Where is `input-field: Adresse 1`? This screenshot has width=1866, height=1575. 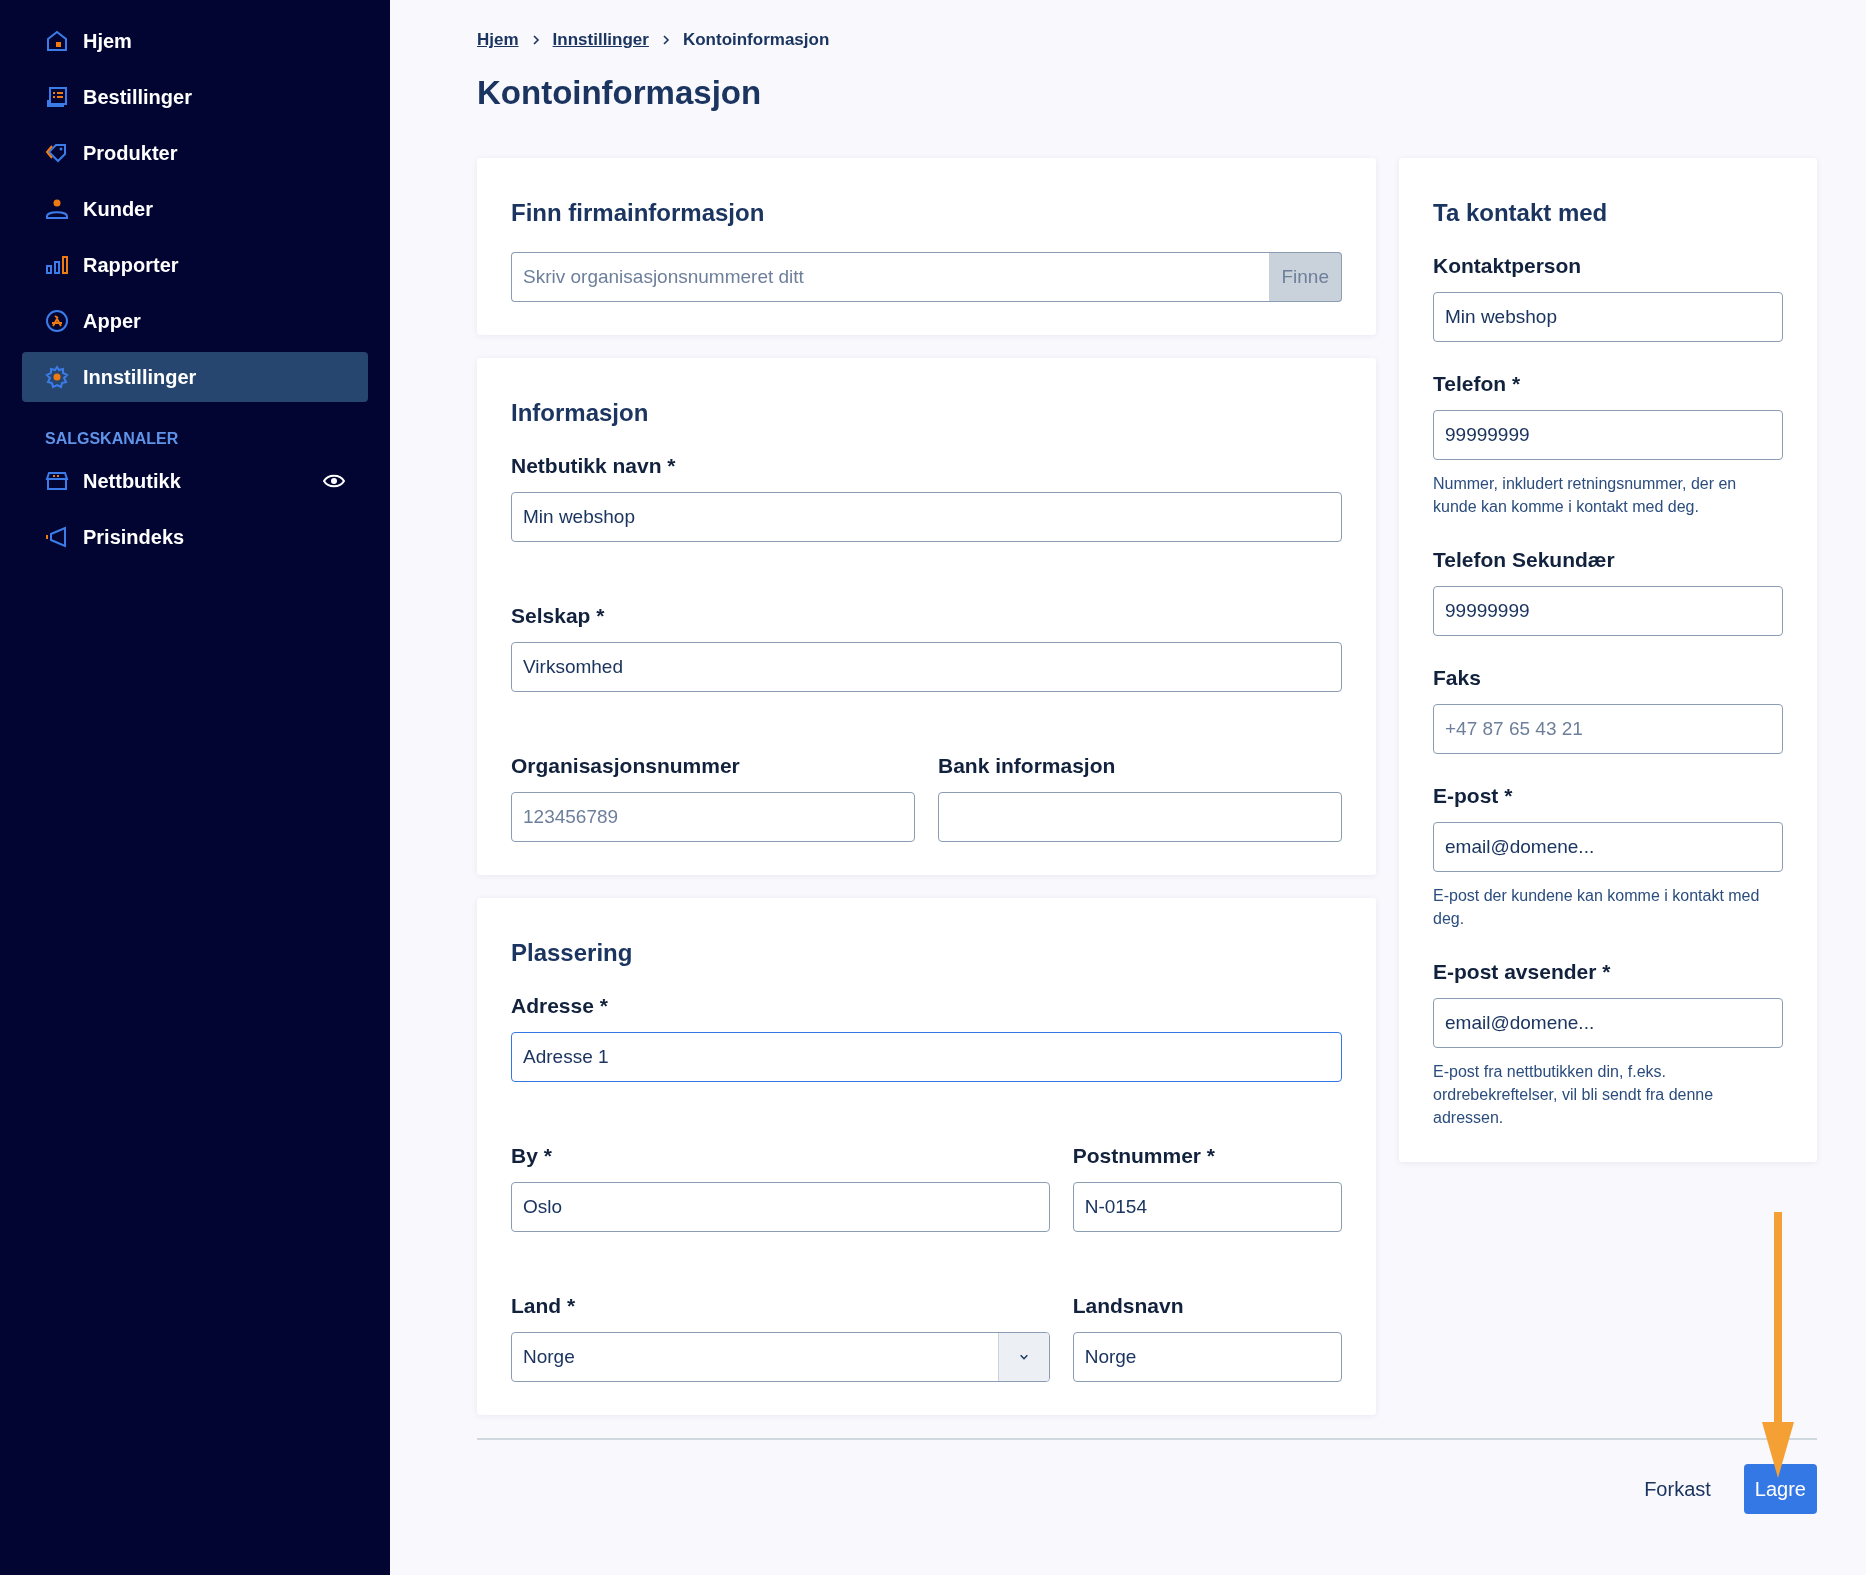
input-field: Adresse 1 is located at coordinates (926, 1057).